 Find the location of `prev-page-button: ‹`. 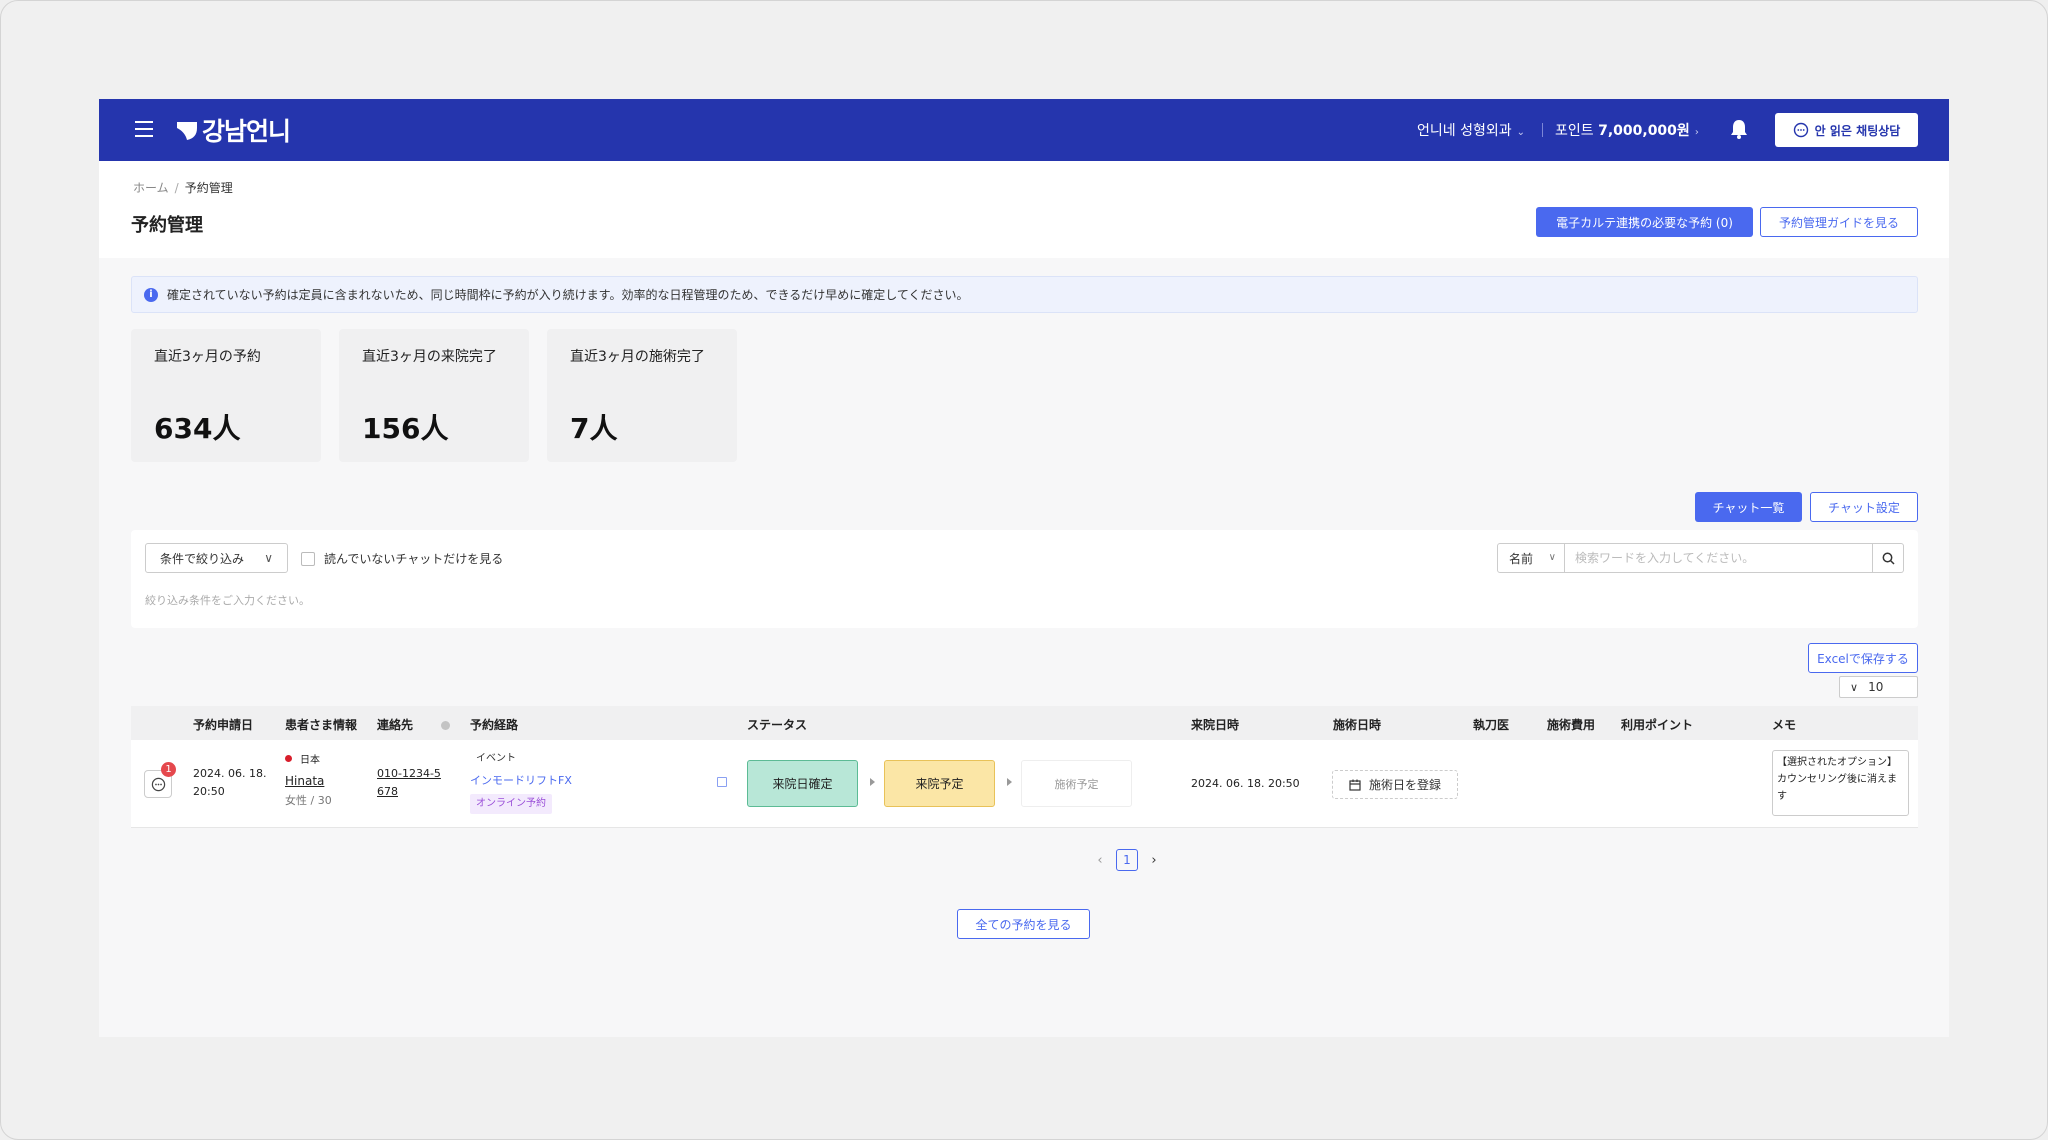

prev-page-button: ‹ is located at coordinates (1100, 860).